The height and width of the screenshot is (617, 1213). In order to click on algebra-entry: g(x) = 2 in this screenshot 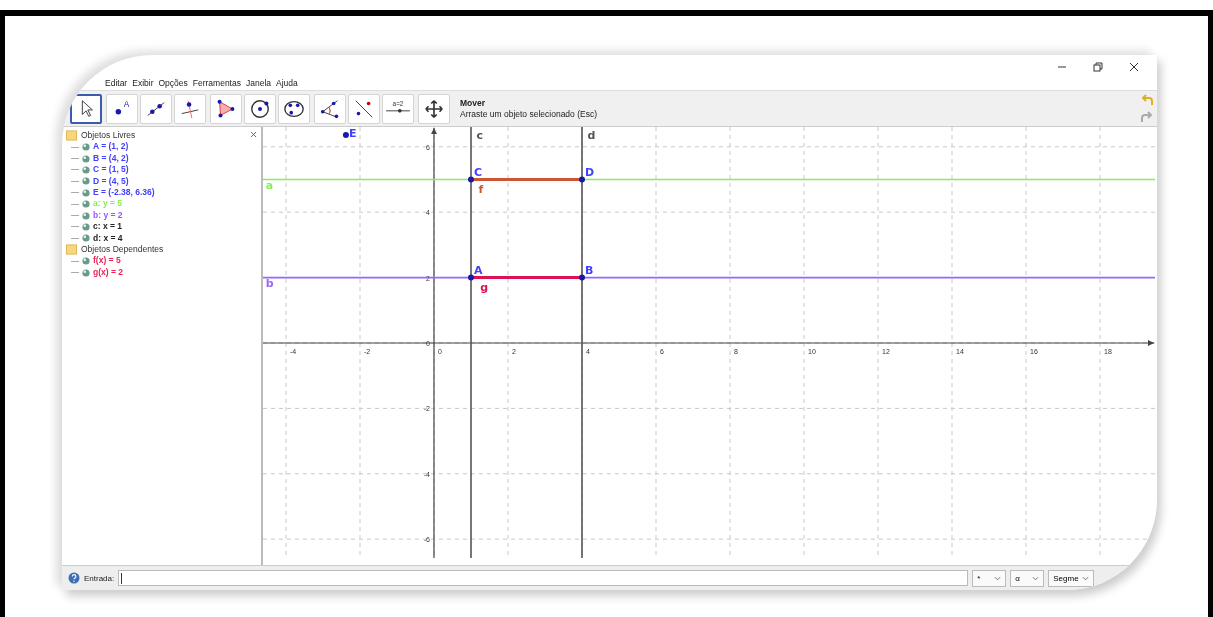, I will do `click(108, 272)`.